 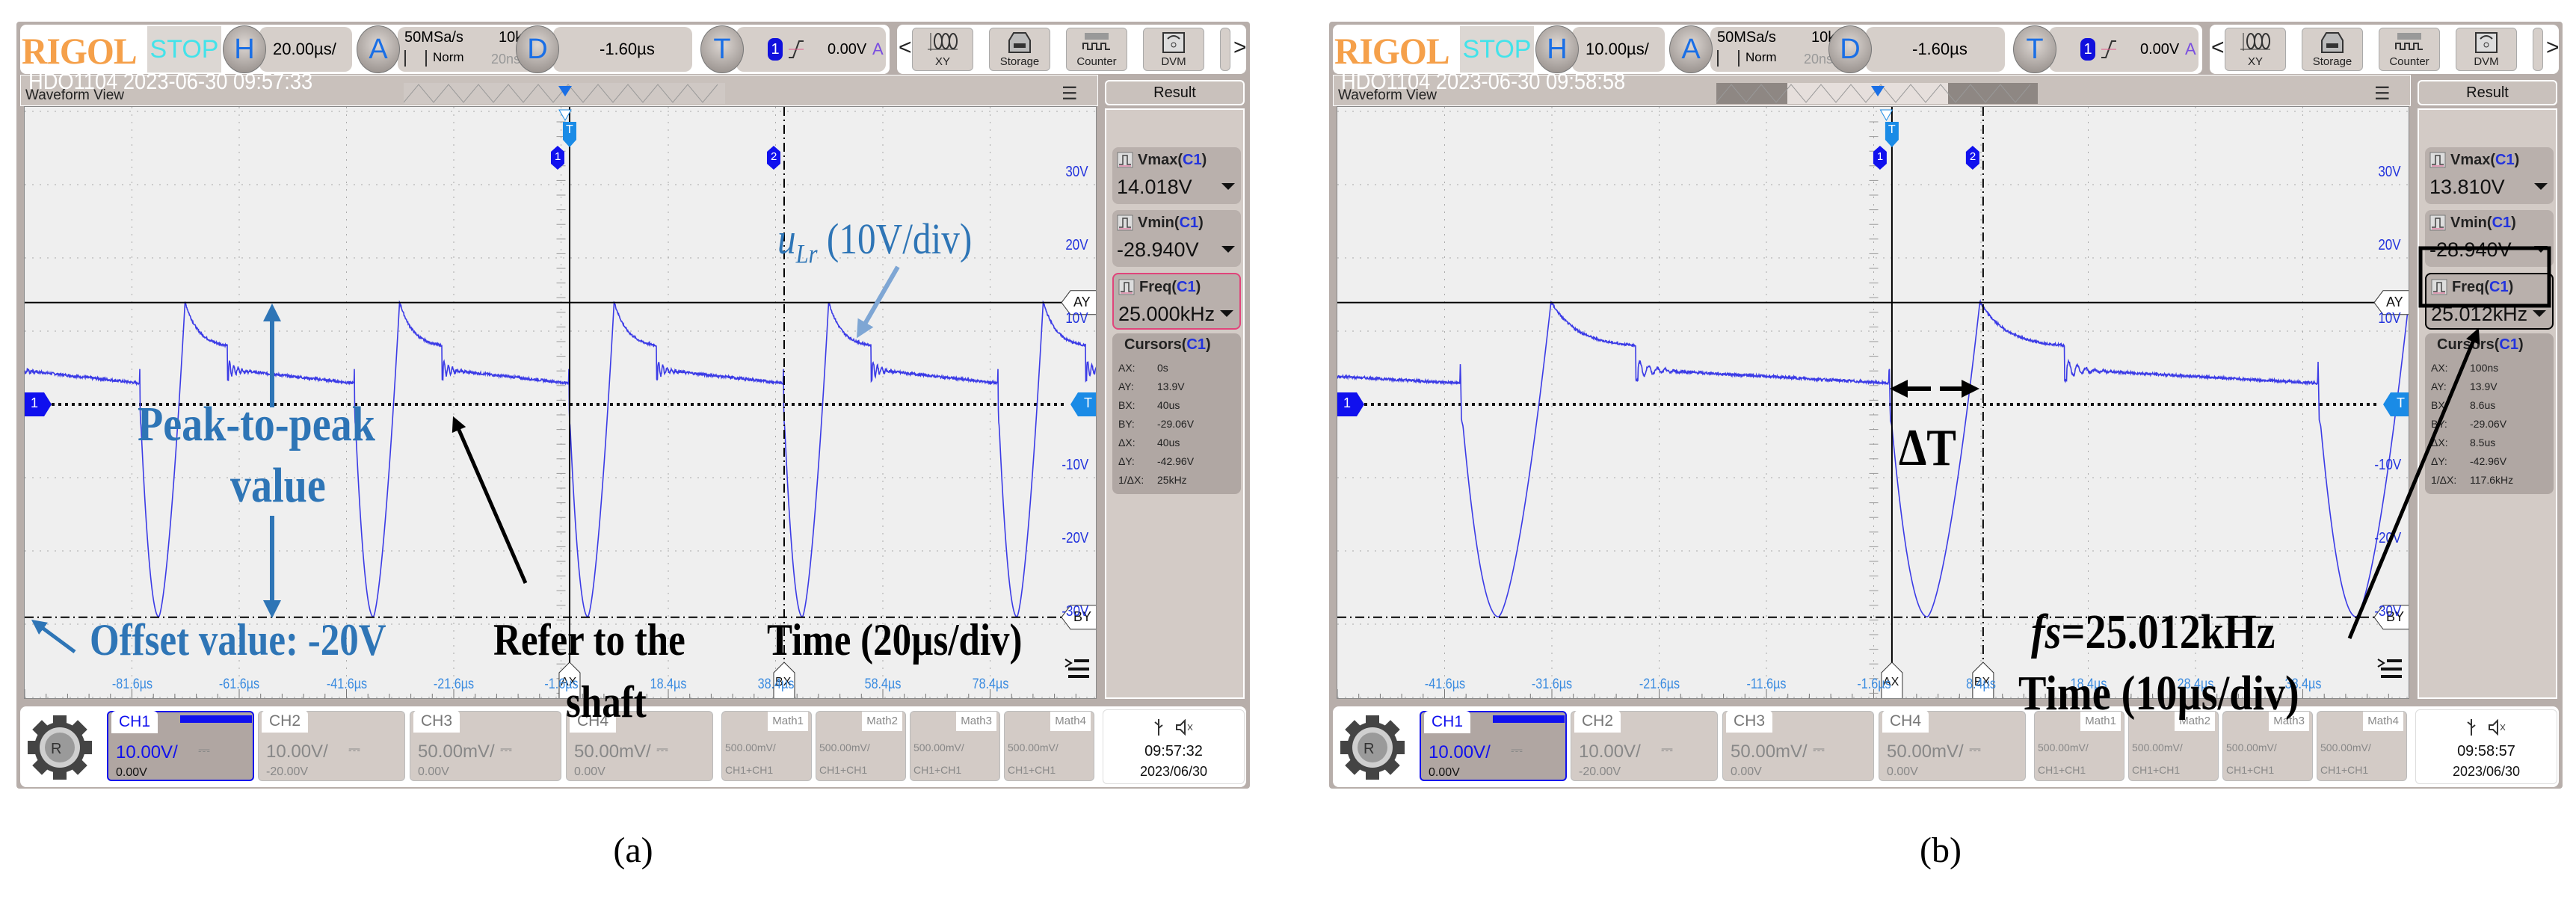 What do you see at coordinates (895, 640) in the screenshot?
I see `time-scale-annotation: Time (20µs/div)` at bounding box center [895, 640].